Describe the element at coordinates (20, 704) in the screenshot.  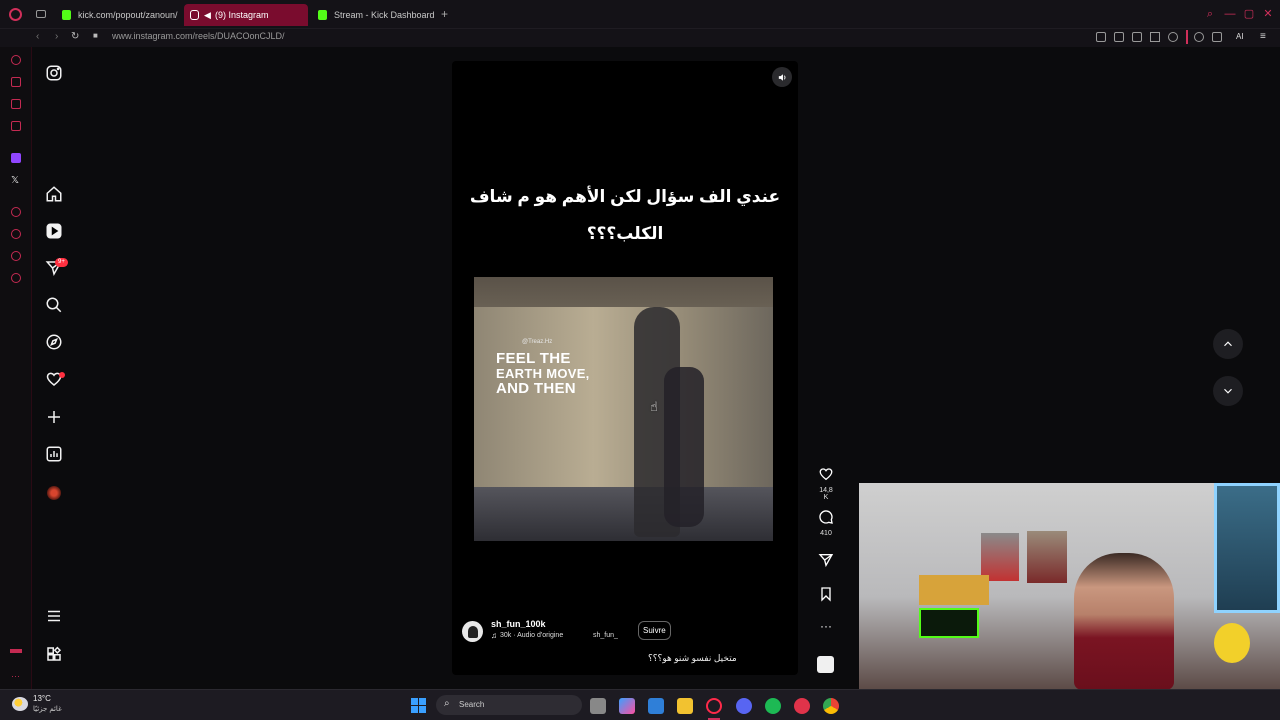
I see `weather-icon` at that location.